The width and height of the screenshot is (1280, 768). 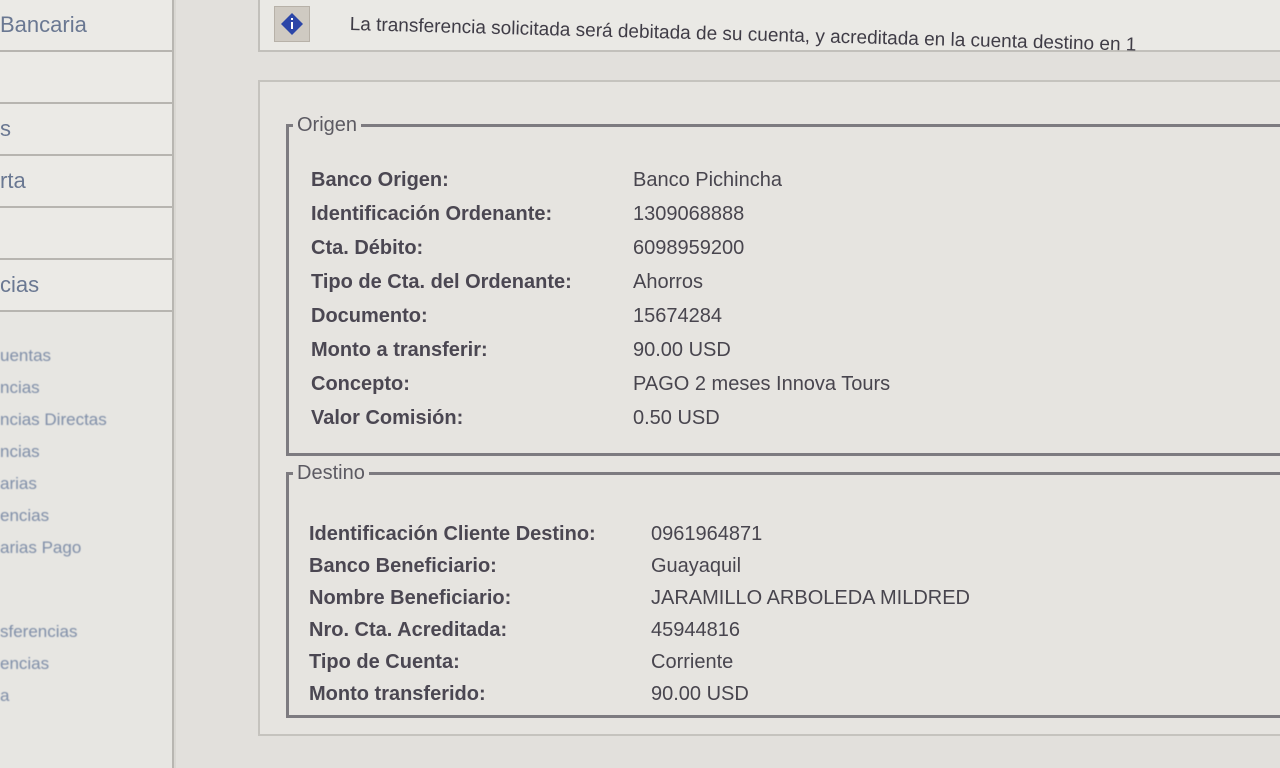 What do you see at coordinates (696, 566) in the screenshot?
I see `destino-field-value: Guayaquil` at bounding box center [696, 566].